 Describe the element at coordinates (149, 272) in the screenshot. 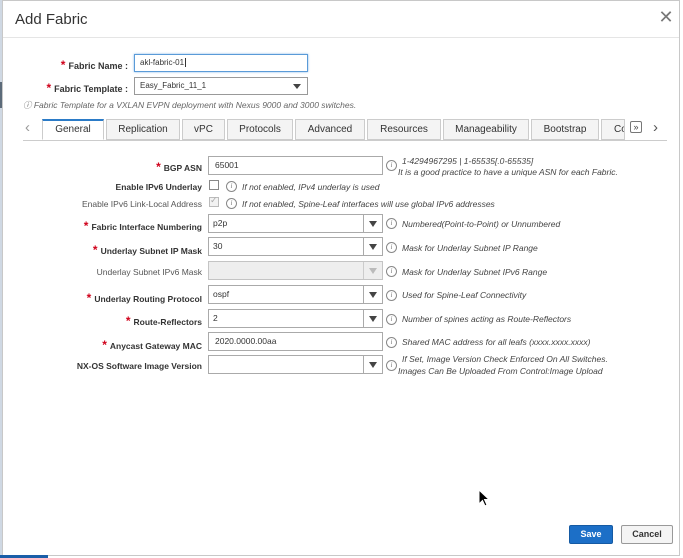

I see `underlay-subnet-ipv6-mask-label: Underlay Subnet IPv6 Mask` at that location.